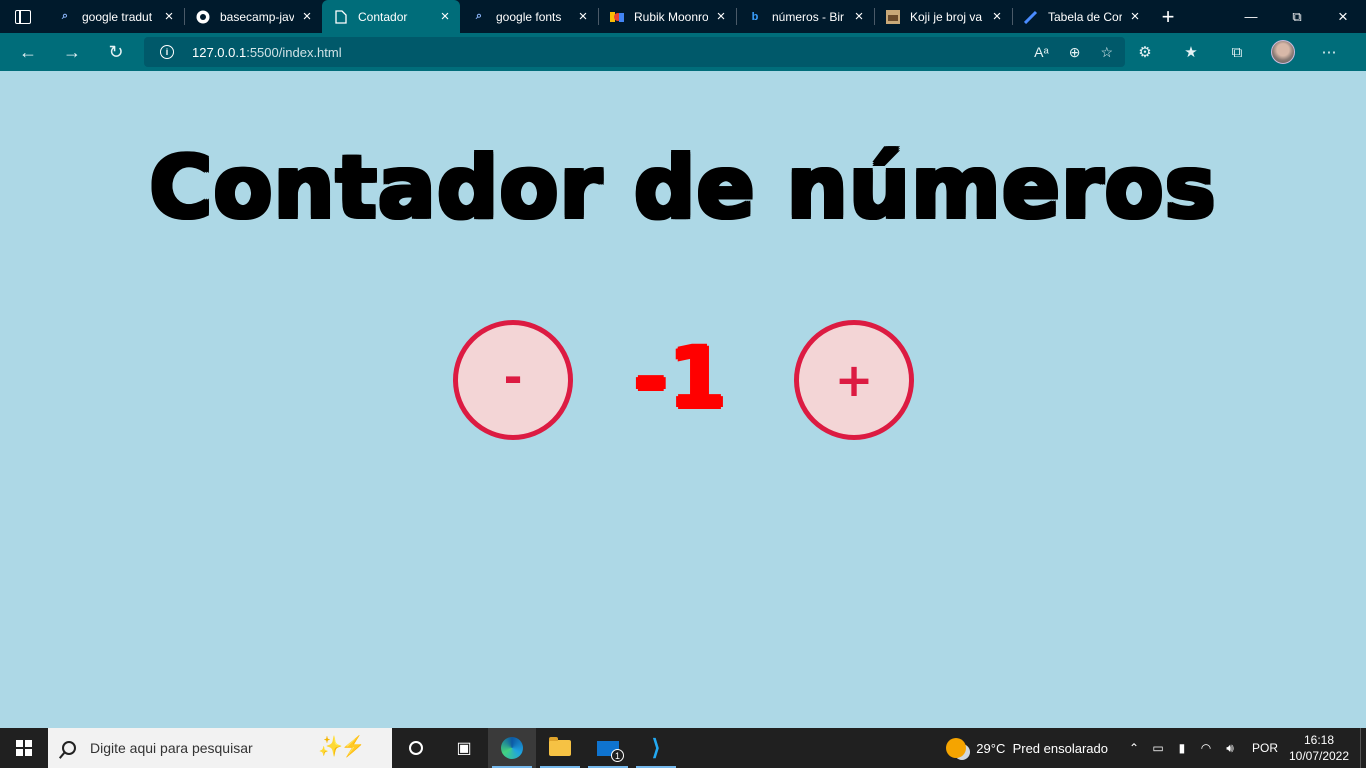 Image resolution: width=1366 pixels, height=768 pixels. Describe the element at coordinates (1251, 16) in the screenshot. I see `minimize-button: —` at that location.